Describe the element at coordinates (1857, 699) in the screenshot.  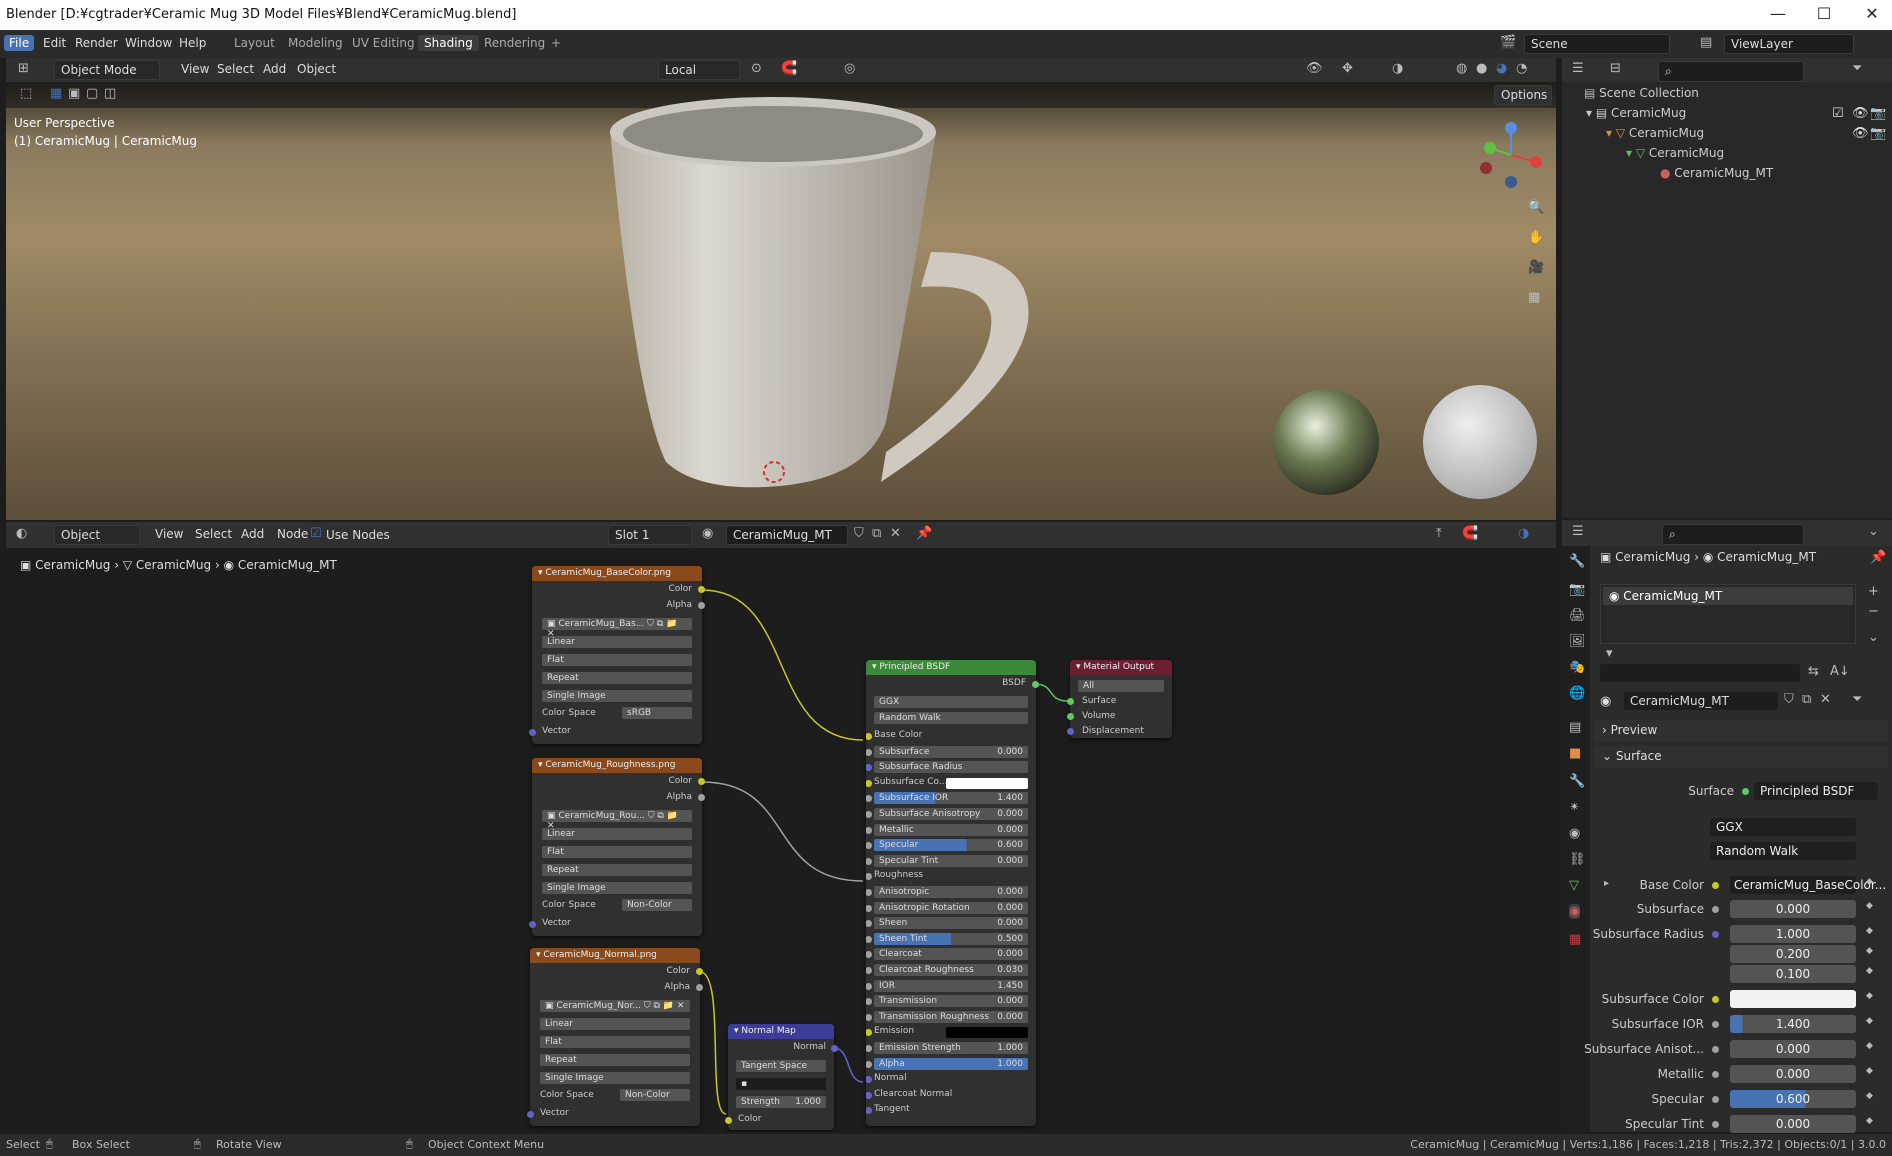
I see `browse-nodes-icon: ⏷` at that location.